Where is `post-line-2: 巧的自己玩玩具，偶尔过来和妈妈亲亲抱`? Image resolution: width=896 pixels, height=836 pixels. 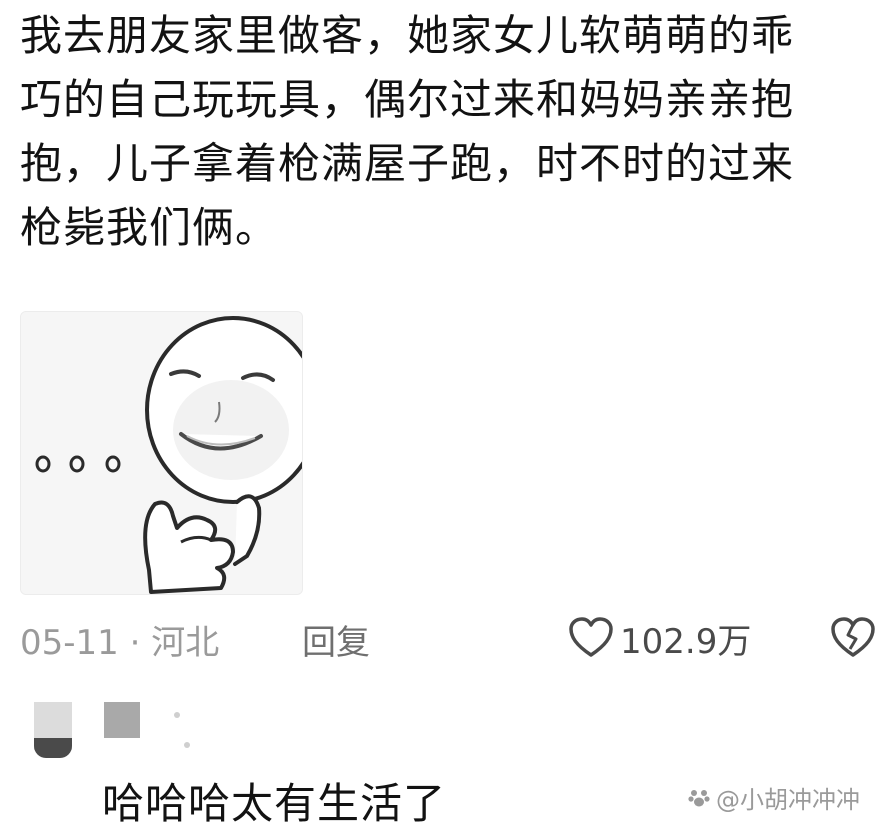 post-line-2: 巧的自己玩玩具，偶尔过来和妈妈亲亲抱 is located at coordinates (407, 99).